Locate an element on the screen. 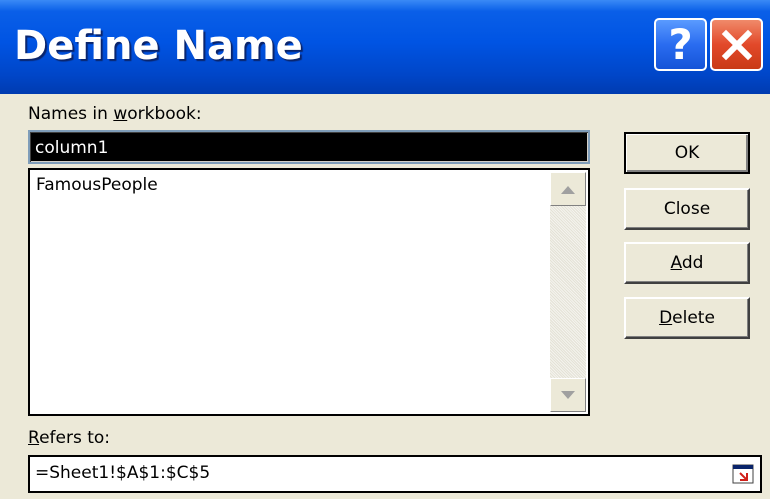 This screenshot has height=499, width=770. ok-button: OK is located at coordinates (687, 153).